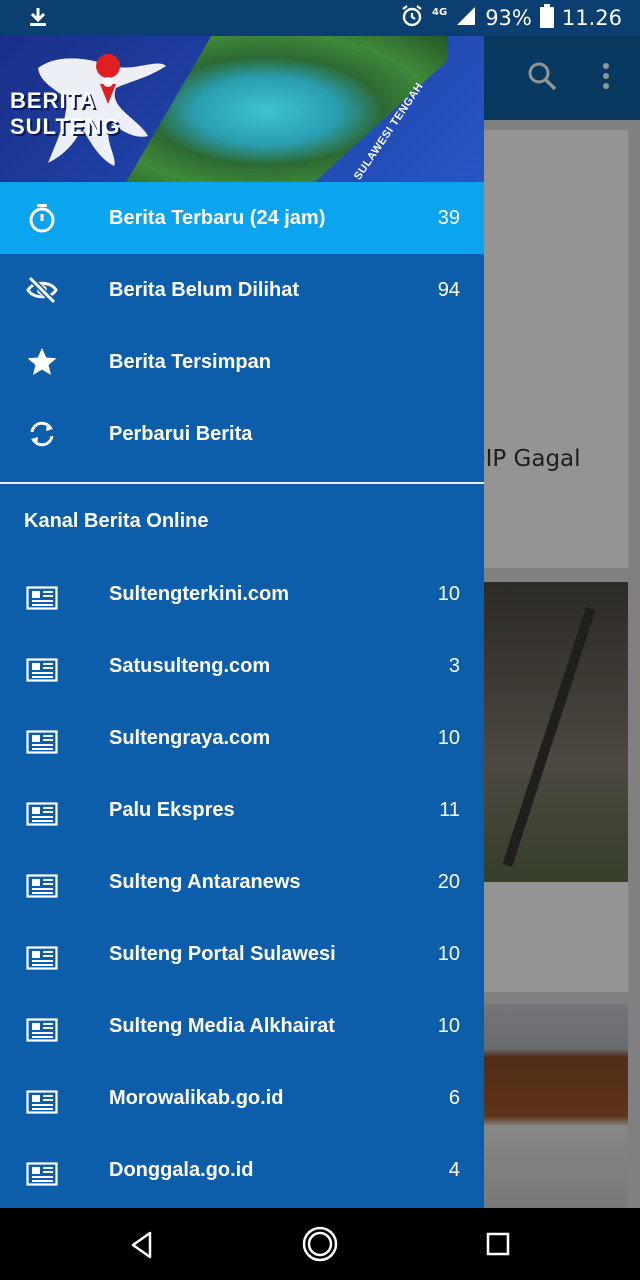 This screenshot has height=1280, width=640. I want to click on menu-item-label: Berita Tersimpan, so click(190, 361).